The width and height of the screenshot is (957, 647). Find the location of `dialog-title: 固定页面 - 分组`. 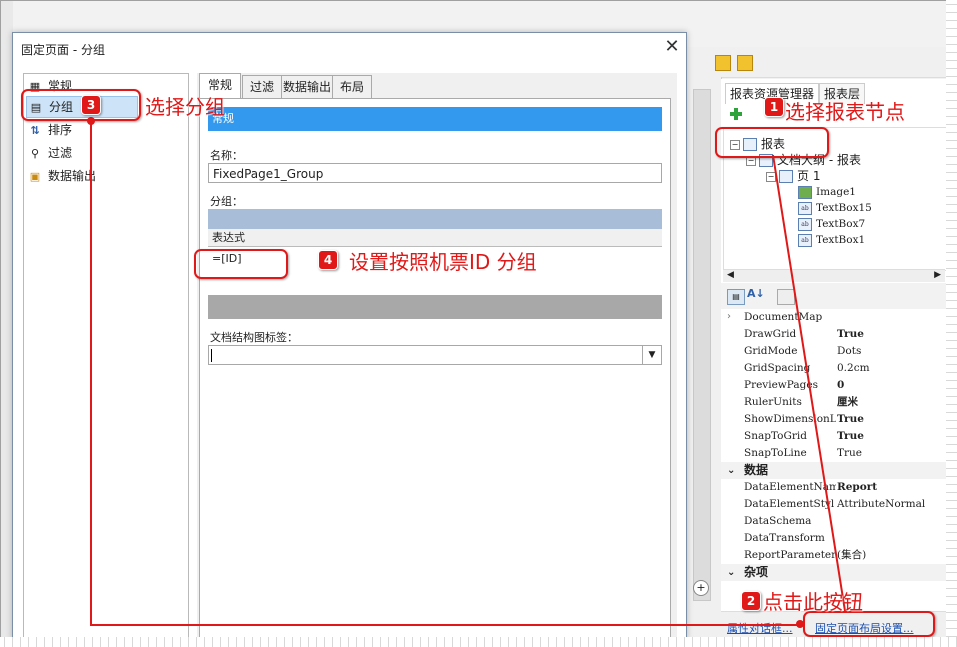

dialog-title: 固定页面 - 分组 is located at coordinates (63, 50).